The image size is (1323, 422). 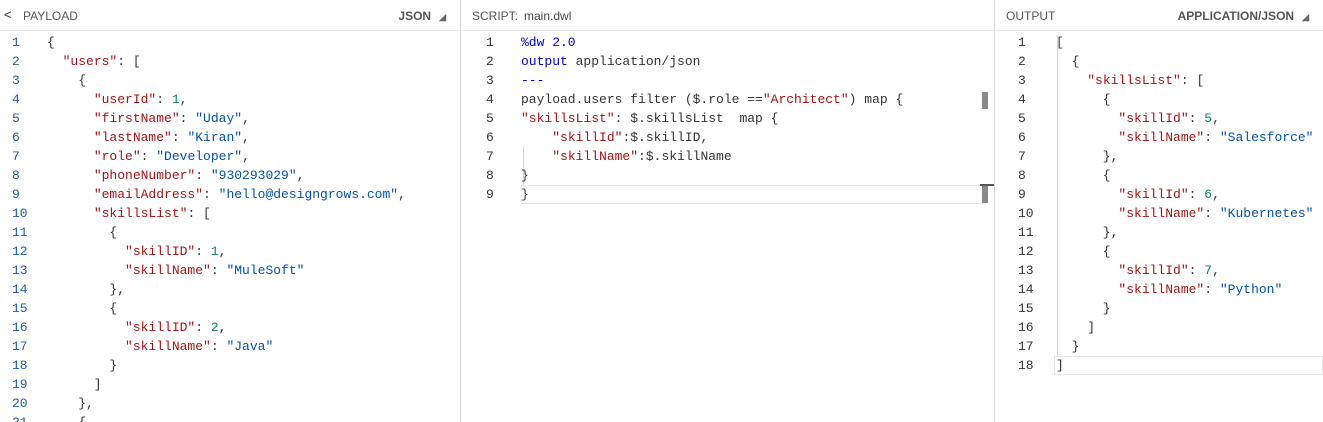 What do you see at coordinates (8, 14) in the screenshot?
I see `chevron-left-icon: <` at bounding box center [8, 14].